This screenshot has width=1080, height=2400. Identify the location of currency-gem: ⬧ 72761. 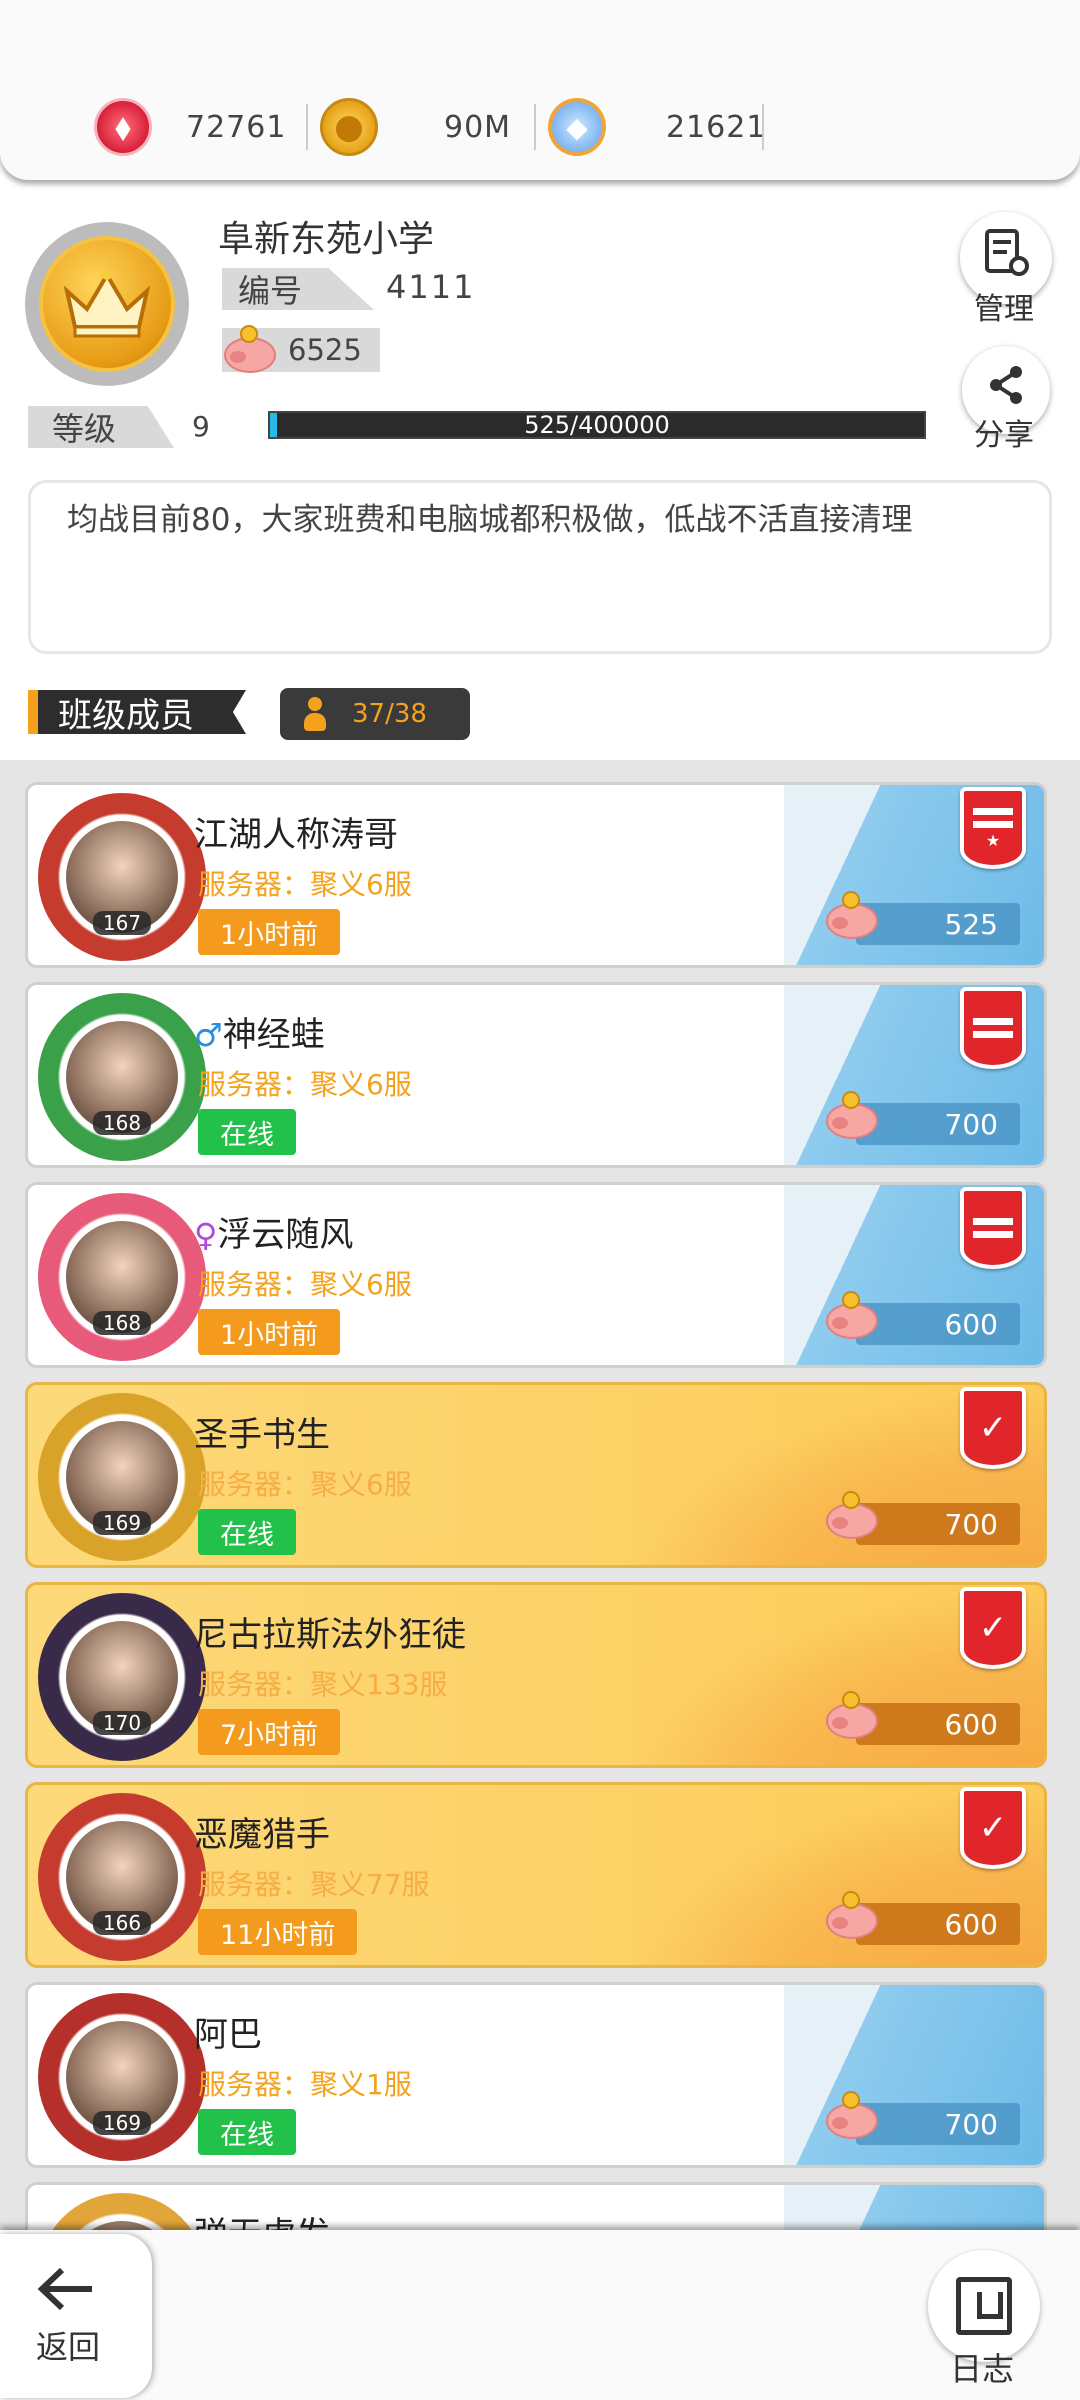
(190, 127).